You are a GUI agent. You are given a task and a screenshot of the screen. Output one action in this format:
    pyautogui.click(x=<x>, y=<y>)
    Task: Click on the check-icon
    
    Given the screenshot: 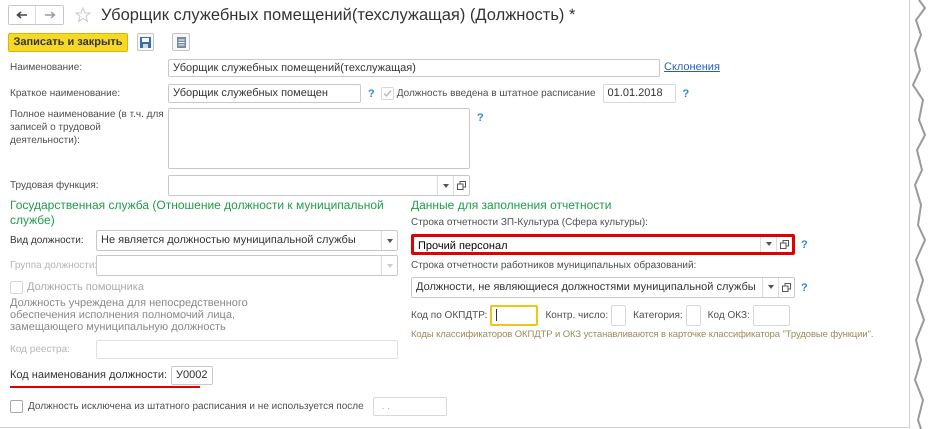 What is the action you would take?
    pyautogui.click(x=387, y=93)
    